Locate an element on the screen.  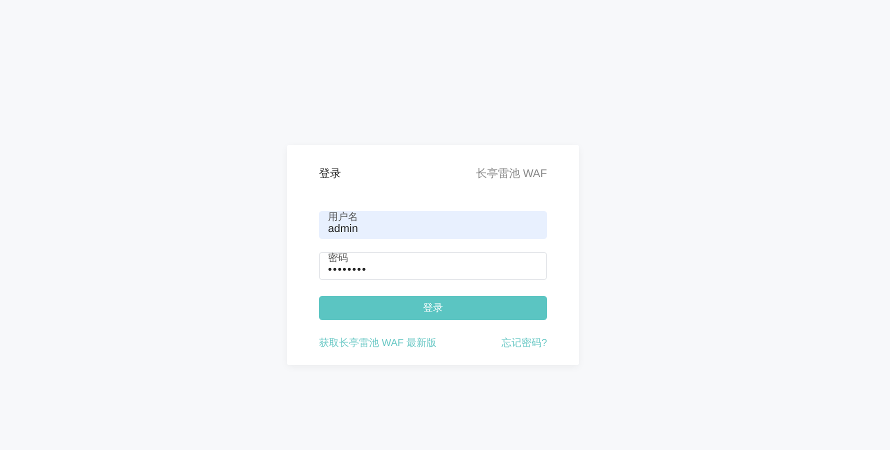
password-field: 密码 •••••••• is located at coordinates (433, 266).